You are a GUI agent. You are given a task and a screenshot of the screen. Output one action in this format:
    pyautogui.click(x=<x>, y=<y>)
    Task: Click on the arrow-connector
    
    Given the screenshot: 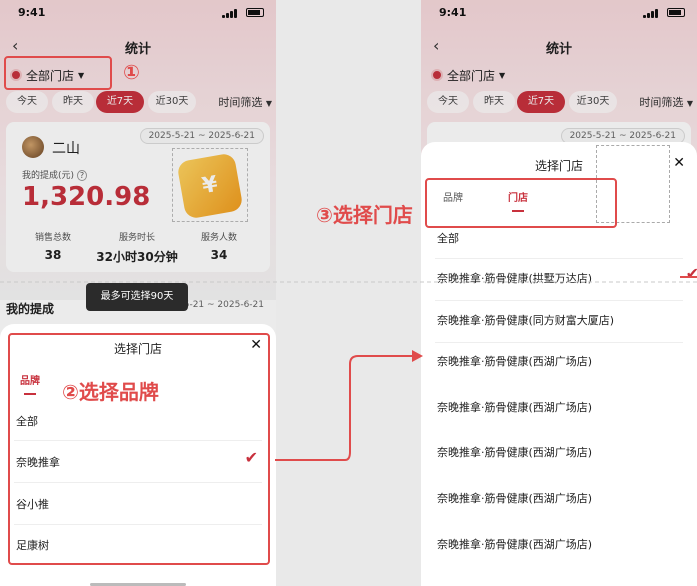 What is the action you would take?
    pyautogui.click(x=343, y=408)
    